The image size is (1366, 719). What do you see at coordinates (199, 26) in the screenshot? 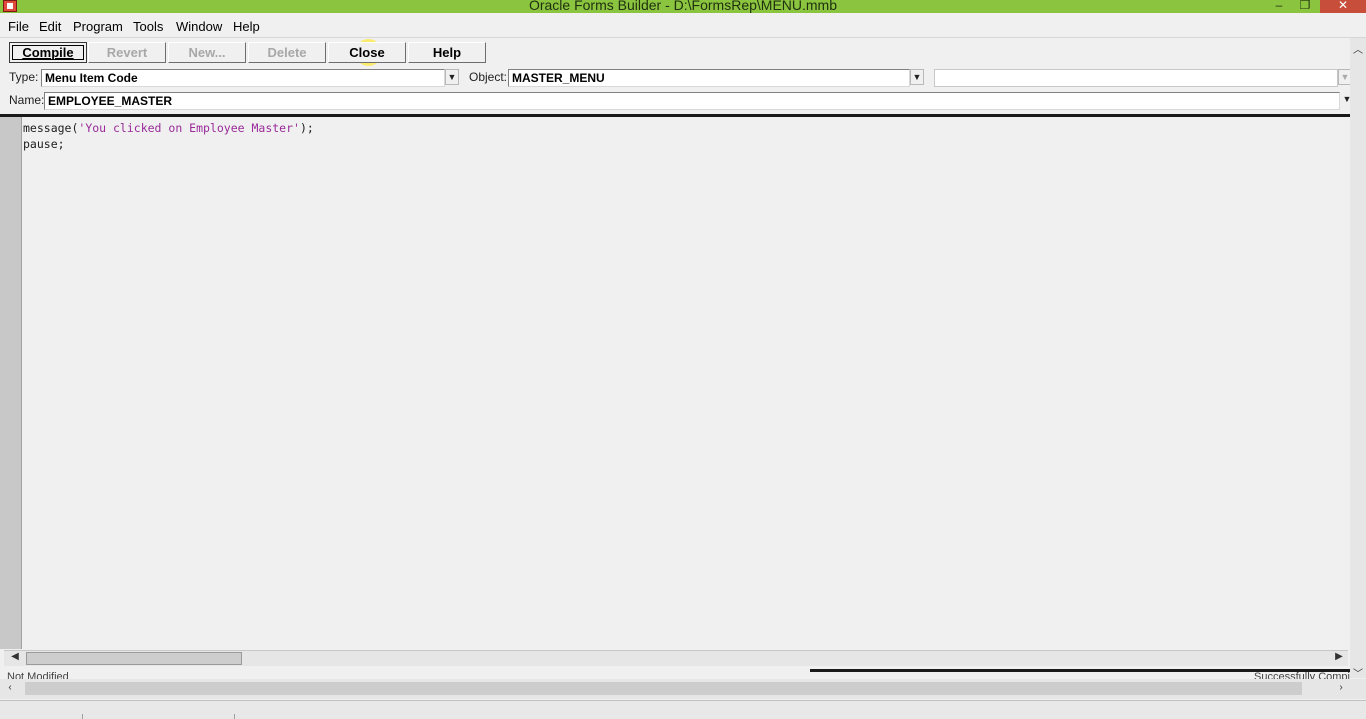
I see `menu-window: Window` at bounding box center [199, 26].